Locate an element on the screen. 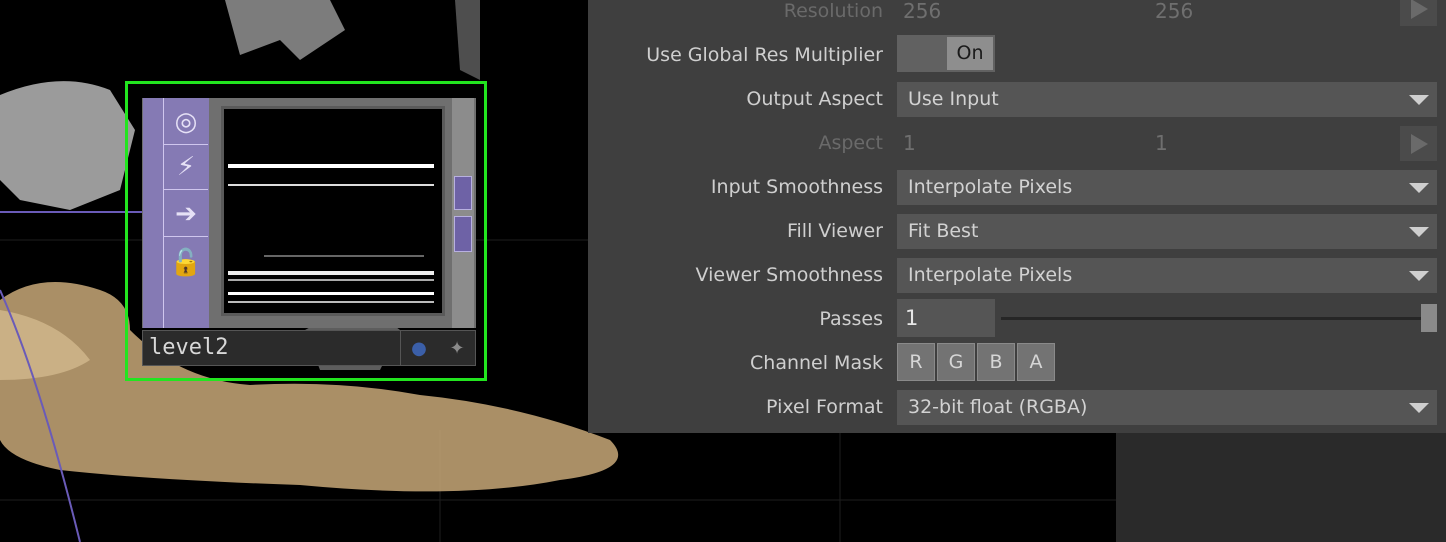  output-aspect-value: Use Input is located at coordinates (953, 99).